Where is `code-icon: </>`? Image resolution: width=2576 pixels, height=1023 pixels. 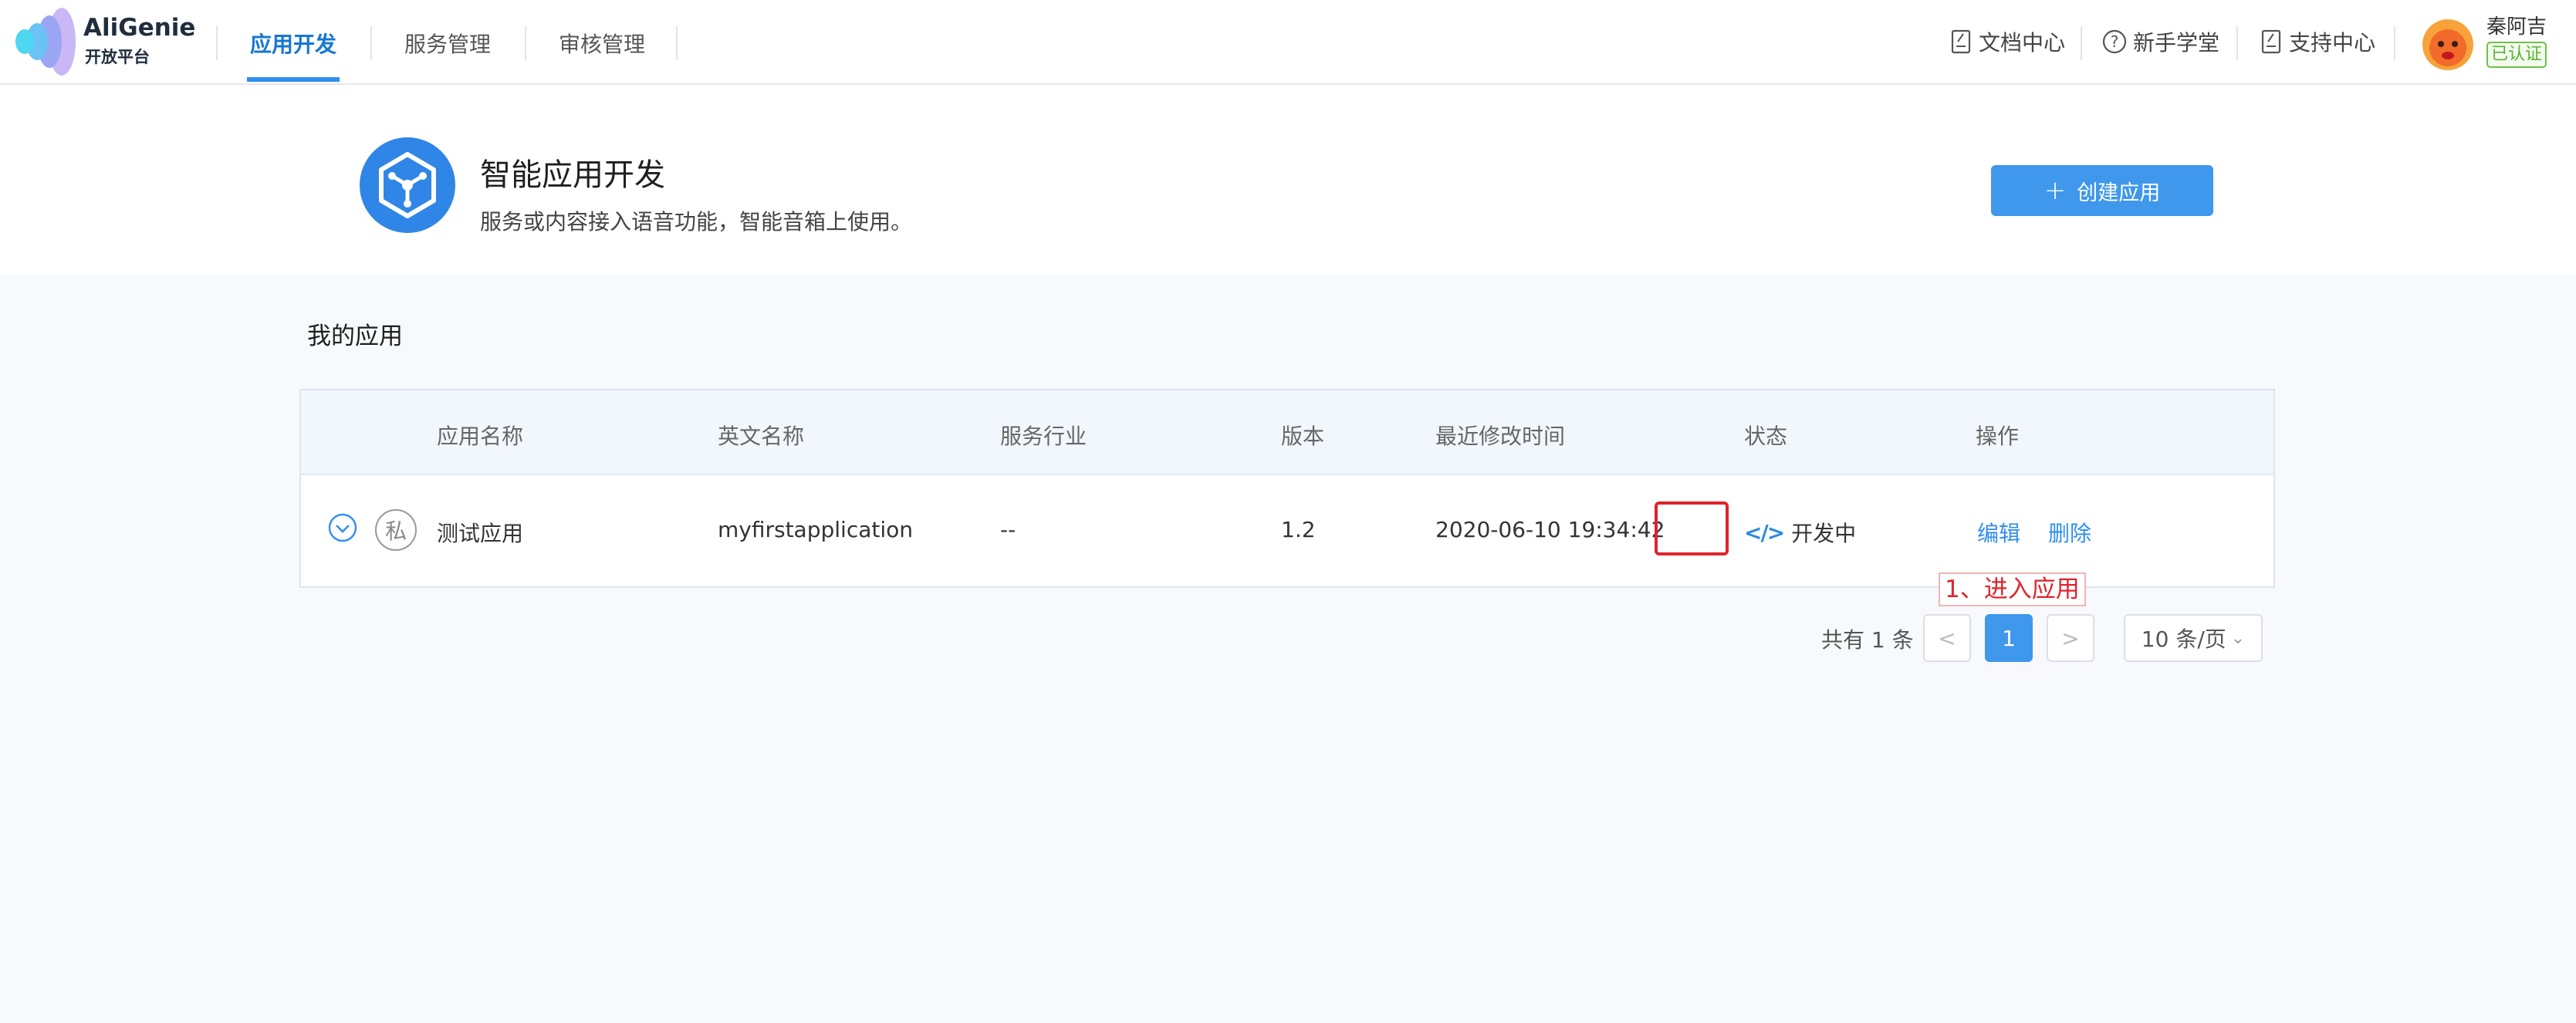
code-icon: </> is located at coordinates (1765, 532).